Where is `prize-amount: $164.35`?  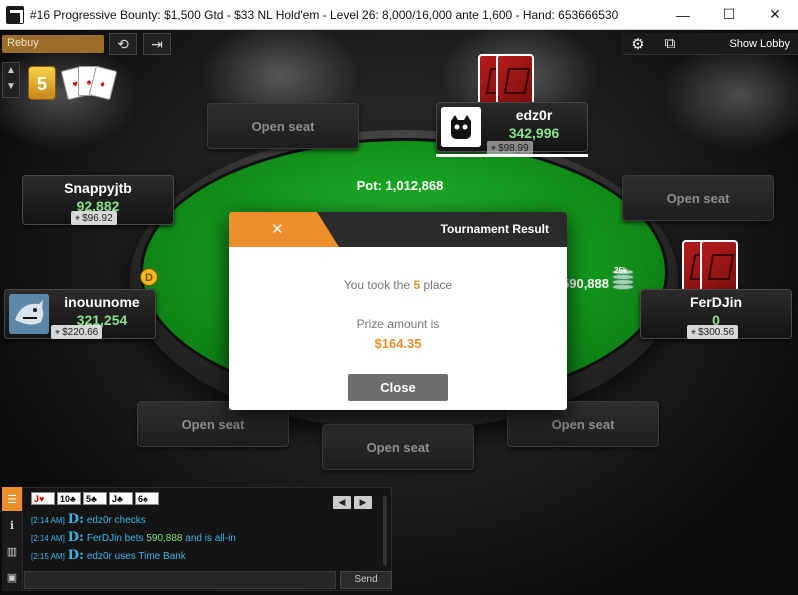
prize-amount: $164.35 is located at coordinates (398, 343).